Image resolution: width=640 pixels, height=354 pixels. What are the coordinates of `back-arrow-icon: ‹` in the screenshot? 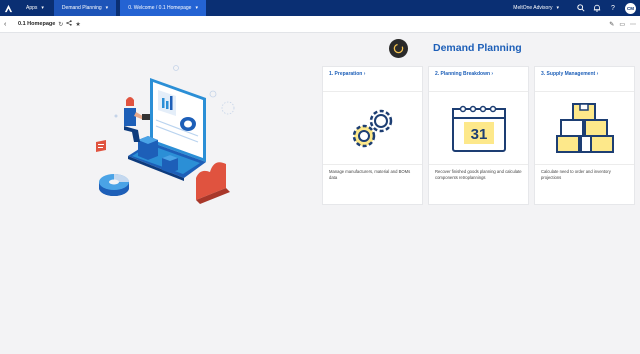 It's located at (8, 24).